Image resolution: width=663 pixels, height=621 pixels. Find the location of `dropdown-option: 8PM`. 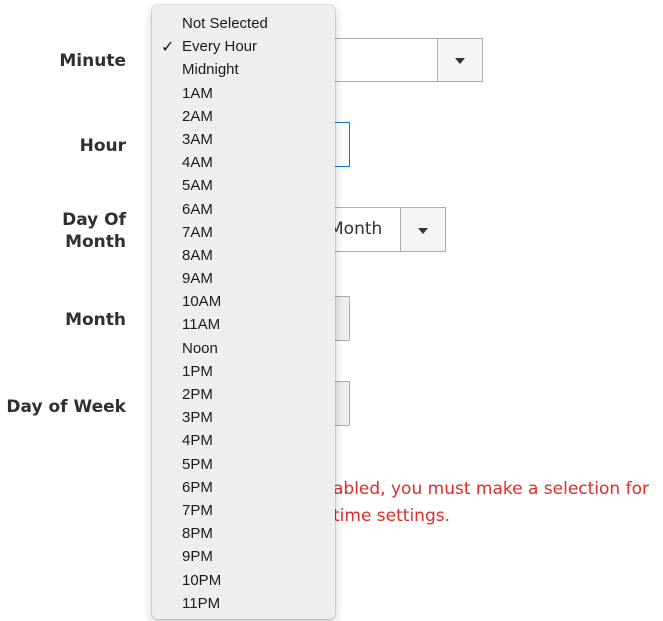

dropdown-option: 8PM is located at coordinates (243, 533).